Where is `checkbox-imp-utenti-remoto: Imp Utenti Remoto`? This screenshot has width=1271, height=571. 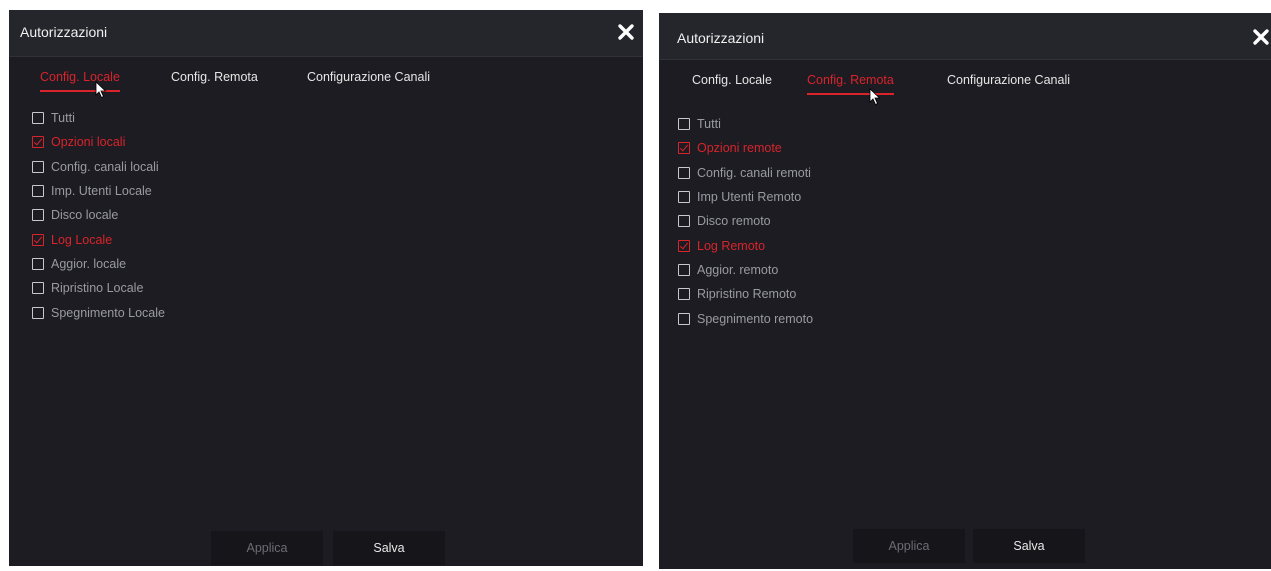 checkbox-imp-utenti-remoto: Imp Utenti Remoto is located at coordinates (745, 197).